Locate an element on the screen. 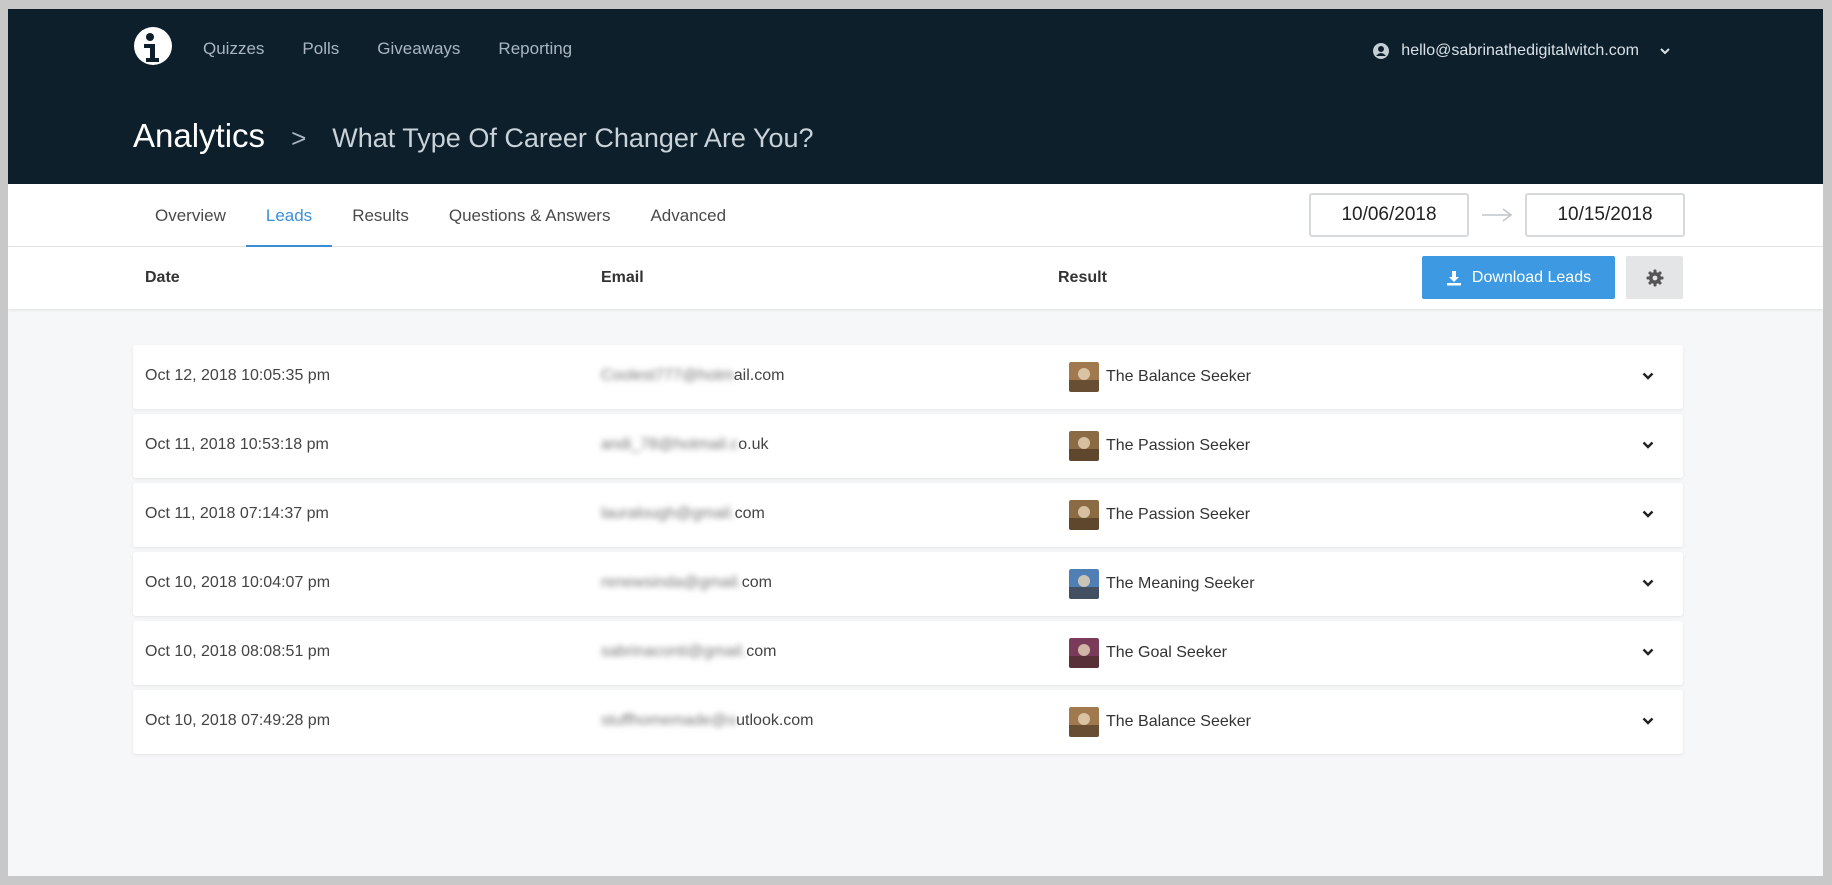 The height and width of the screenshot is (885, 1832). lead-date: Oct 10, 2018 08:08:51 pm is located at coordinates (238, 651).